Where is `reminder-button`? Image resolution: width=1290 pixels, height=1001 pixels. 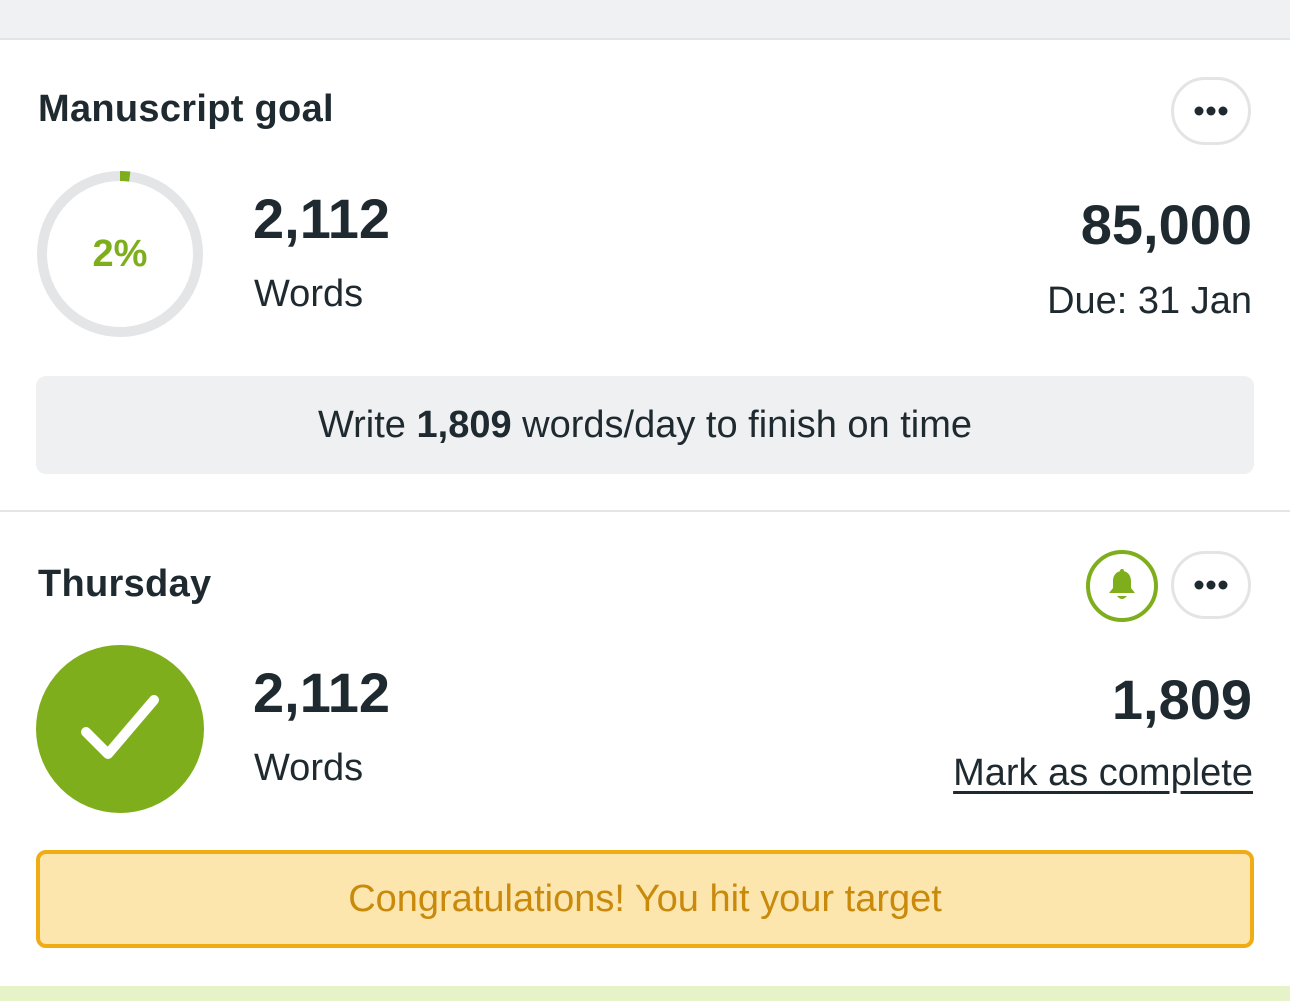
reminder-button is located at coordinates (1122, 586).